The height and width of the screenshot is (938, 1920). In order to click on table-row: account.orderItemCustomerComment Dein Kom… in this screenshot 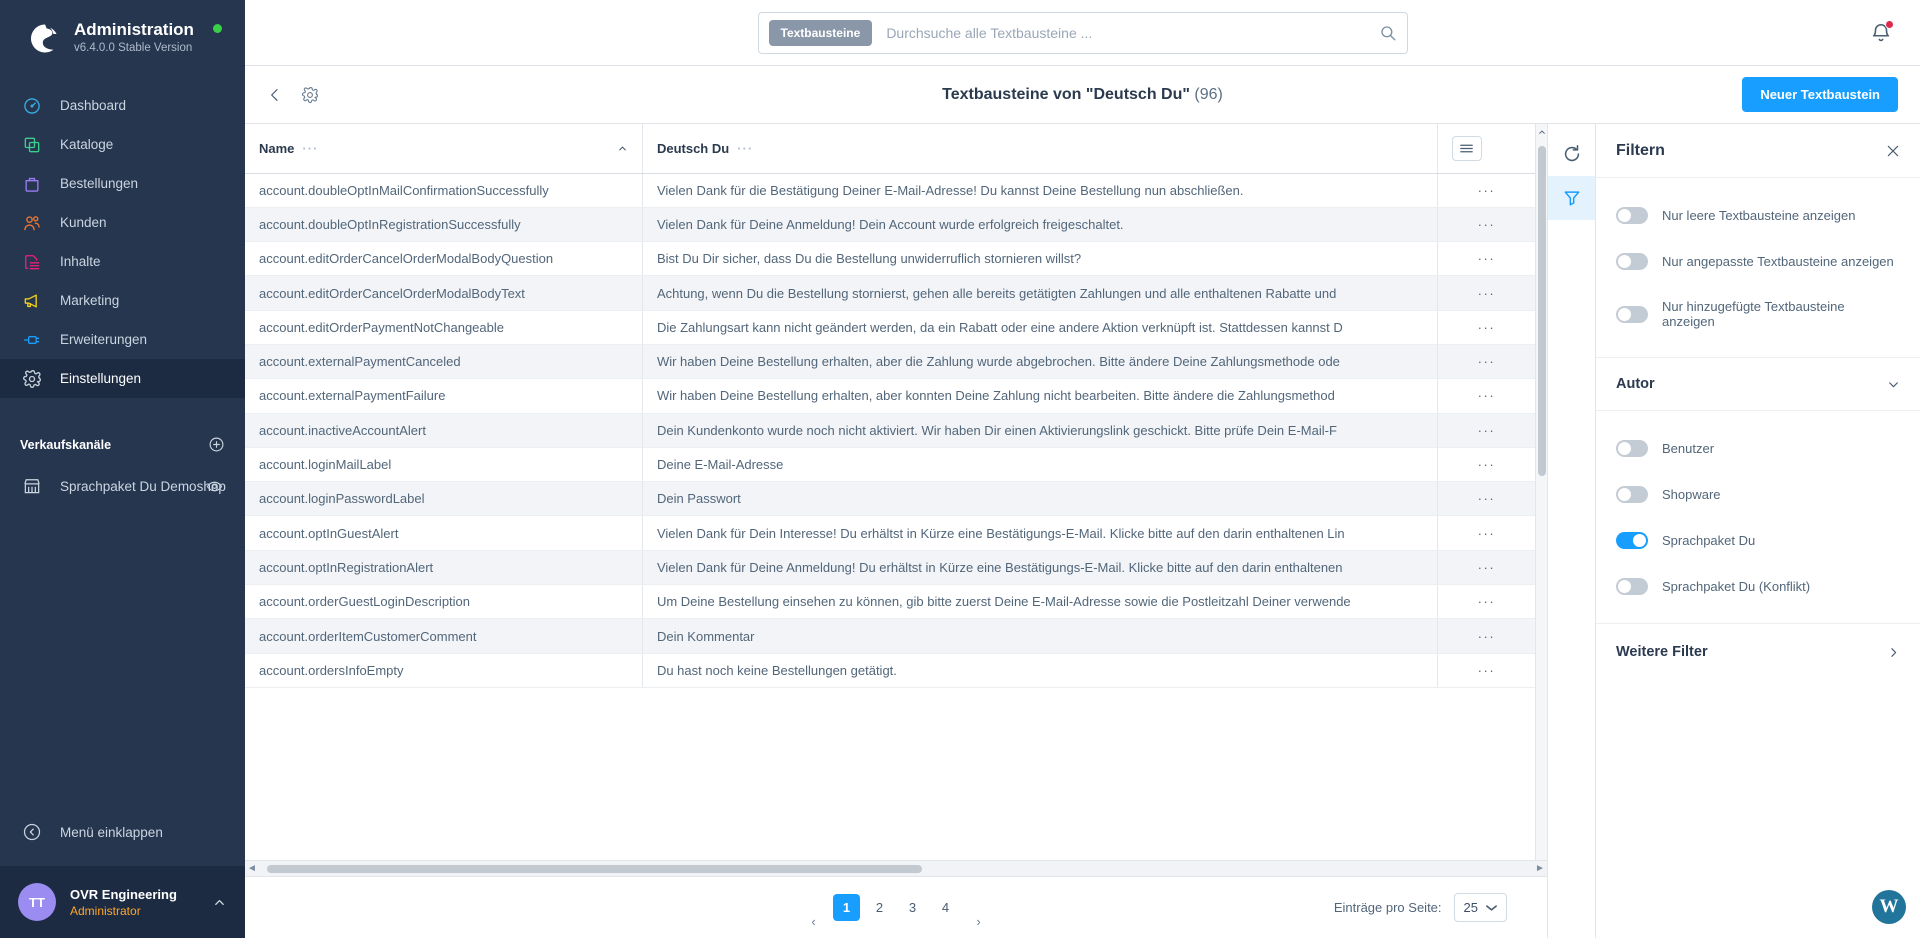, I will do `click(890, 636)`.